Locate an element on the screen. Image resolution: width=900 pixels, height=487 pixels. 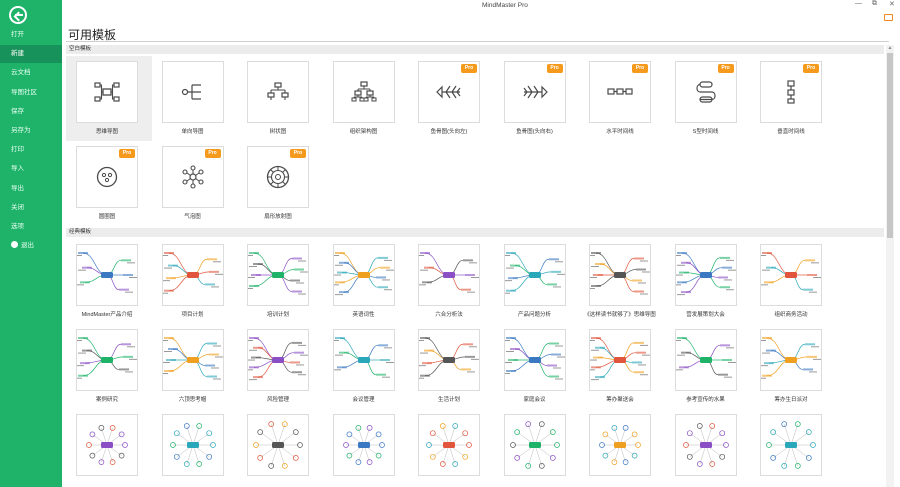
sidebar-item-community: 导图社区 is located at coordinates (31, 93).